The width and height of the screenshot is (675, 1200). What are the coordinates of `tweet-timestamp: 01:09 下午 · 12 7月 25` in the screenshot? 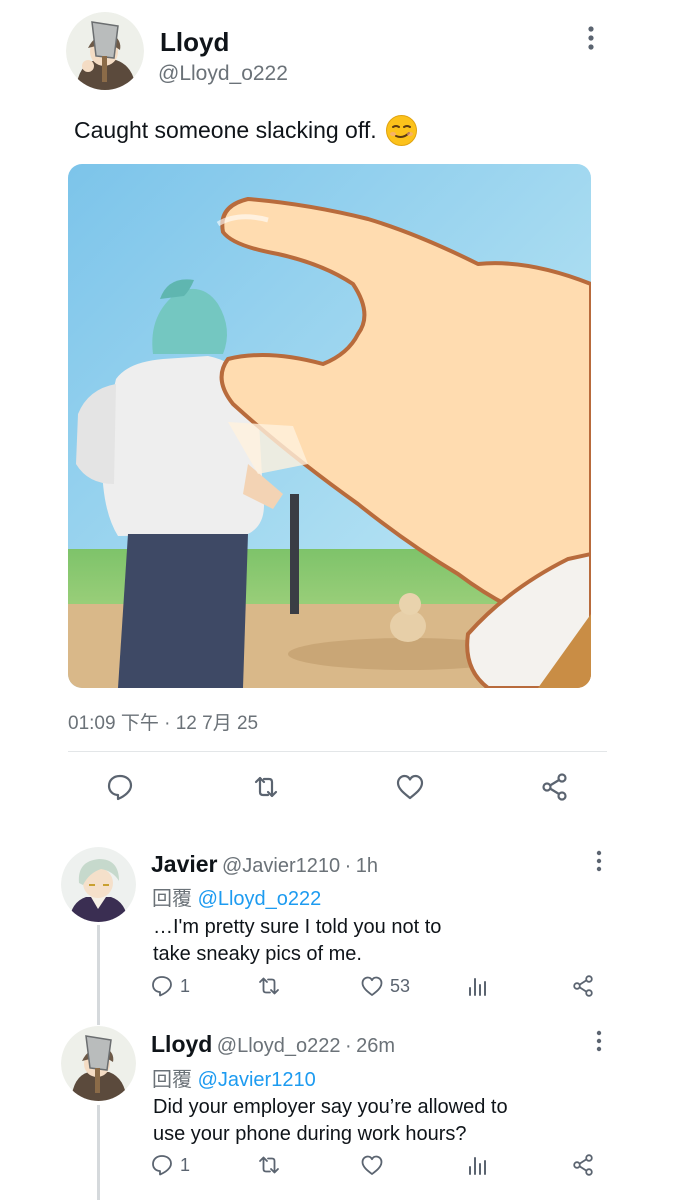 It's located at (163, 721).